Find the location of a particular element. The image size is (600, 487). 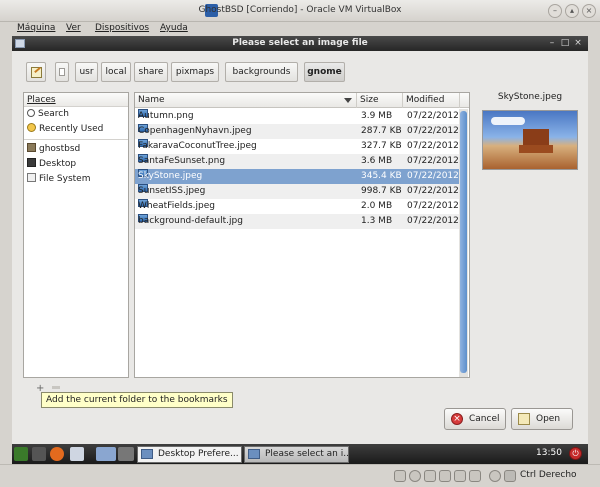

open-button: Open is located at coordinates (542, 419).